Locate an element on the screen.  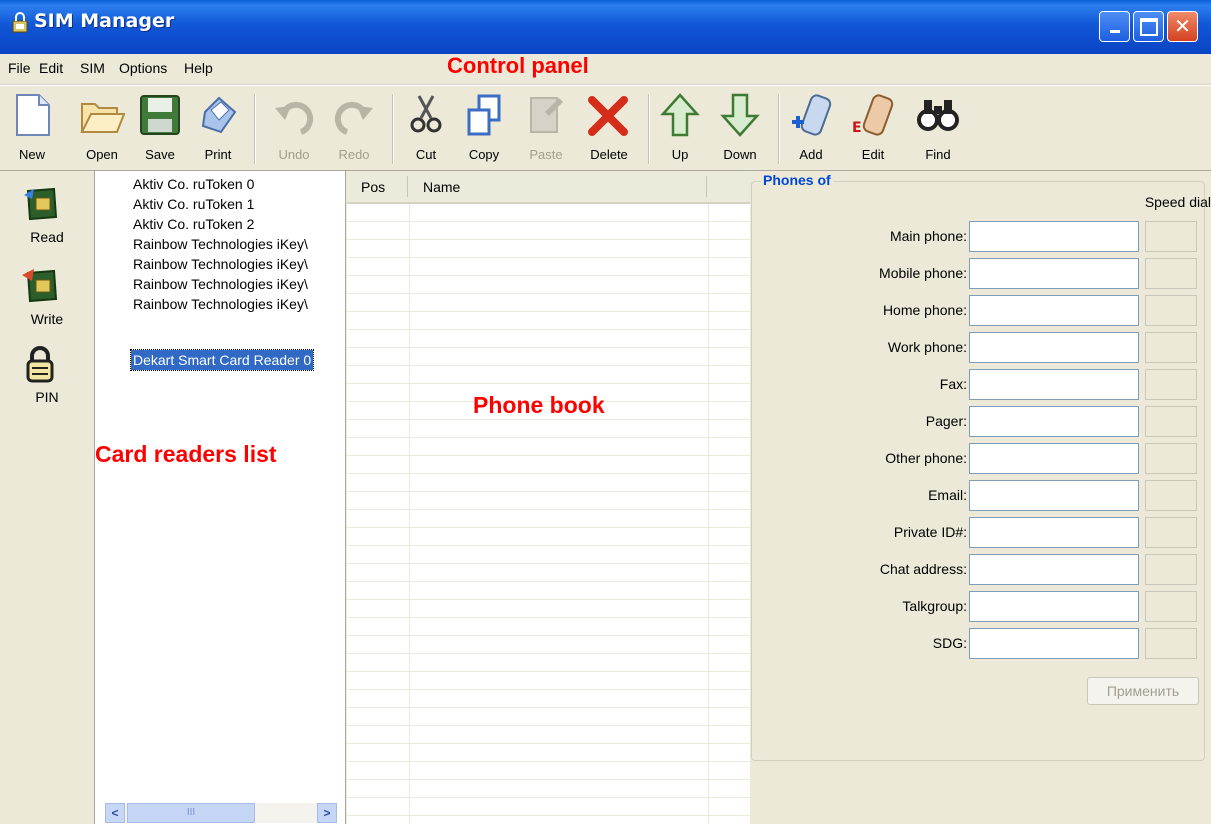
find-button: Find is located at coordinates (938, 128).